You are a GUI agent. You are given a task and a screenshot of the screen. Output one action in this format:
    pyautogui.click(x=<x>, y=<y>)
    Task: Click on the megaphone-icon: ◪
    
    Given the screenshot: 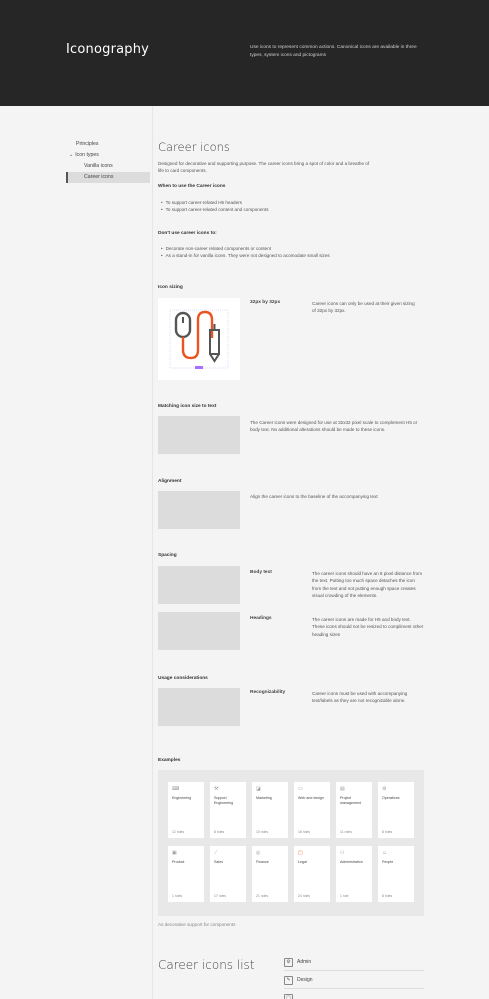 What is the action you would take?
    pyautogui.click(x=258, y=789)
    